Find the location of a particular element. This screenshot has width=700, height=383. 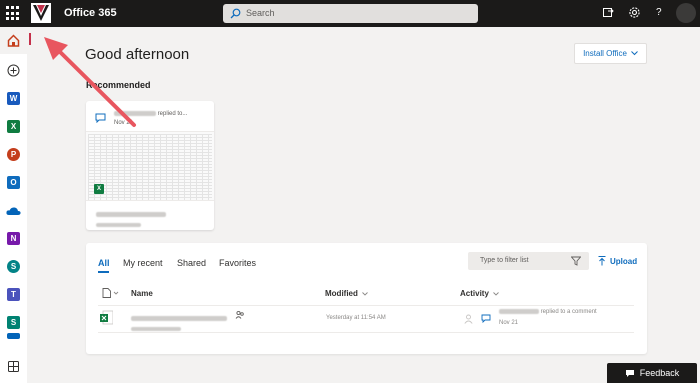

rail-teams: T is located at coordinates (13, 294).